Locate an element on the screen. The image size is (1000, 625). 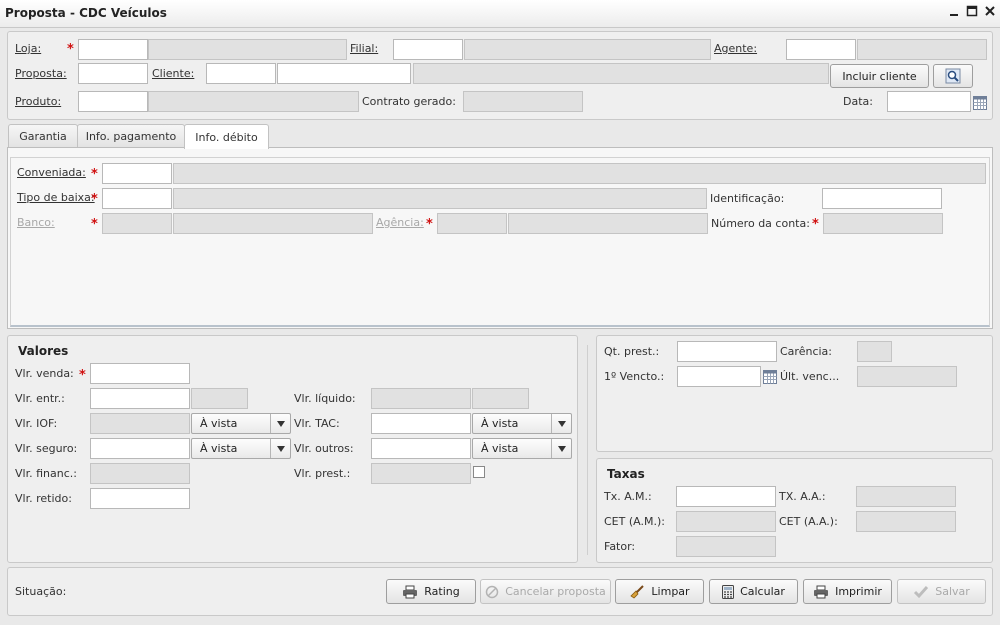
tab-label: Info. pagamento is located at coordinates (131, 136).